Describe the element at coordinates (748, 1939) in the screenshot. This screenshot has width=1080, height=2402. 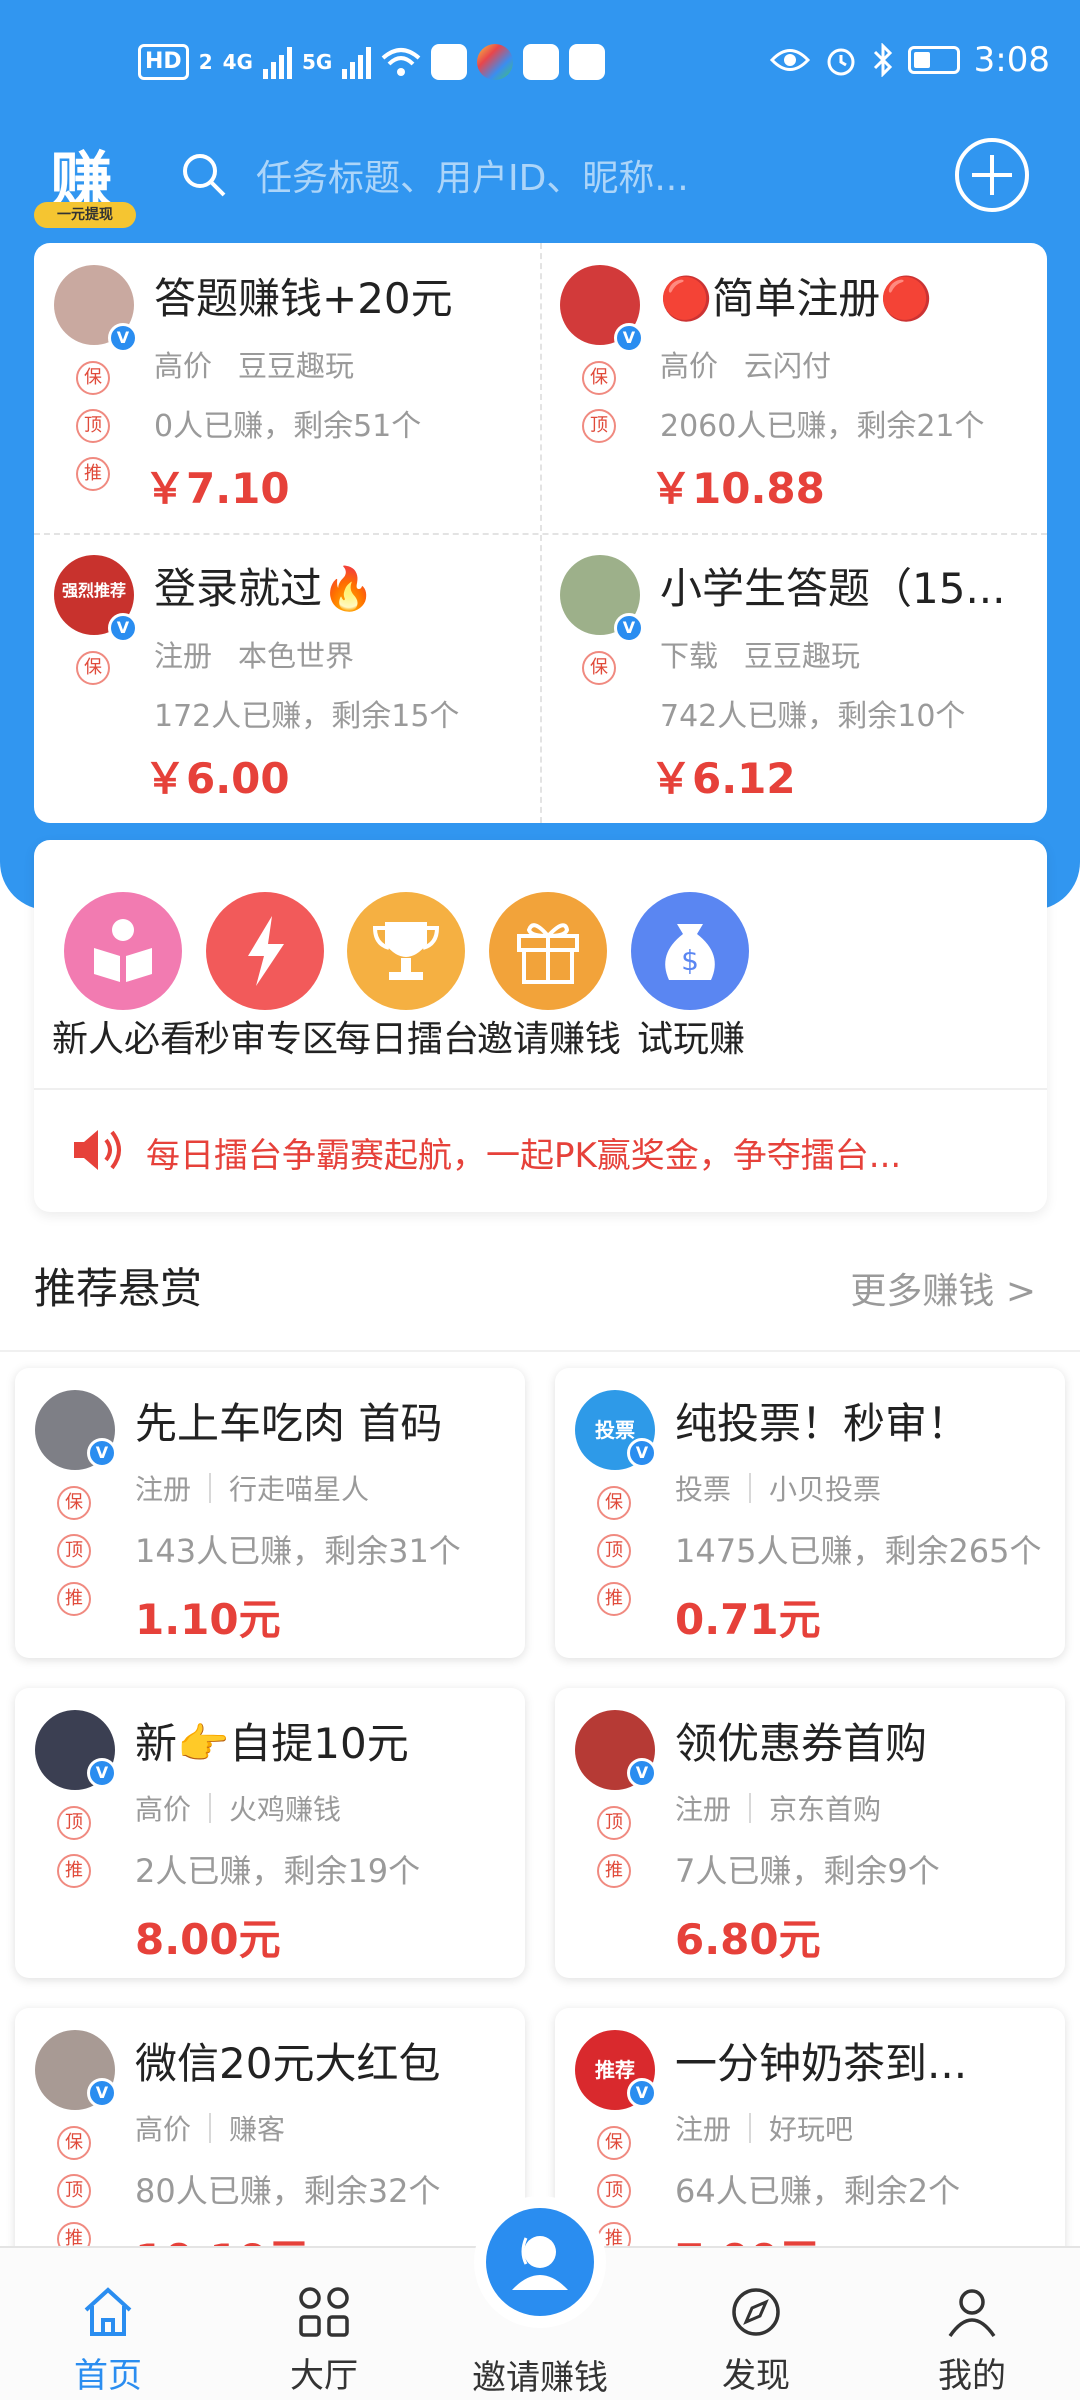
I see `task-price: 6.80元` at that location.